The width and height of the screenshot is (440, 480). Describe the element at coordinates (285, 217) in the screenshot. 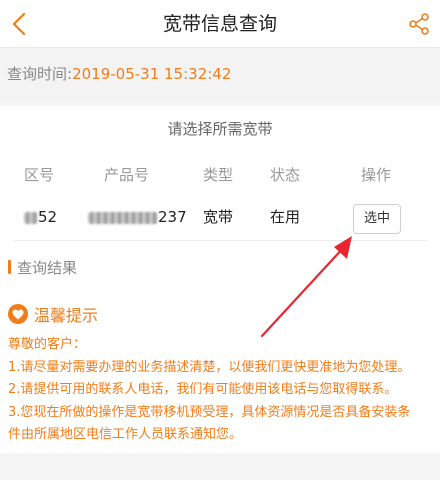

I see `status-cell: 在用` at that location.